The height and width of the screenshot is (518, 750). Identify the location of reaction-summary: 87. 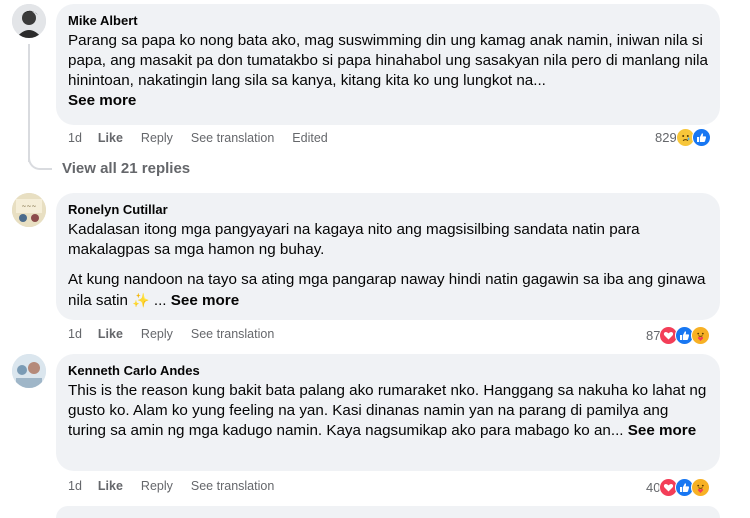
(678, 335).